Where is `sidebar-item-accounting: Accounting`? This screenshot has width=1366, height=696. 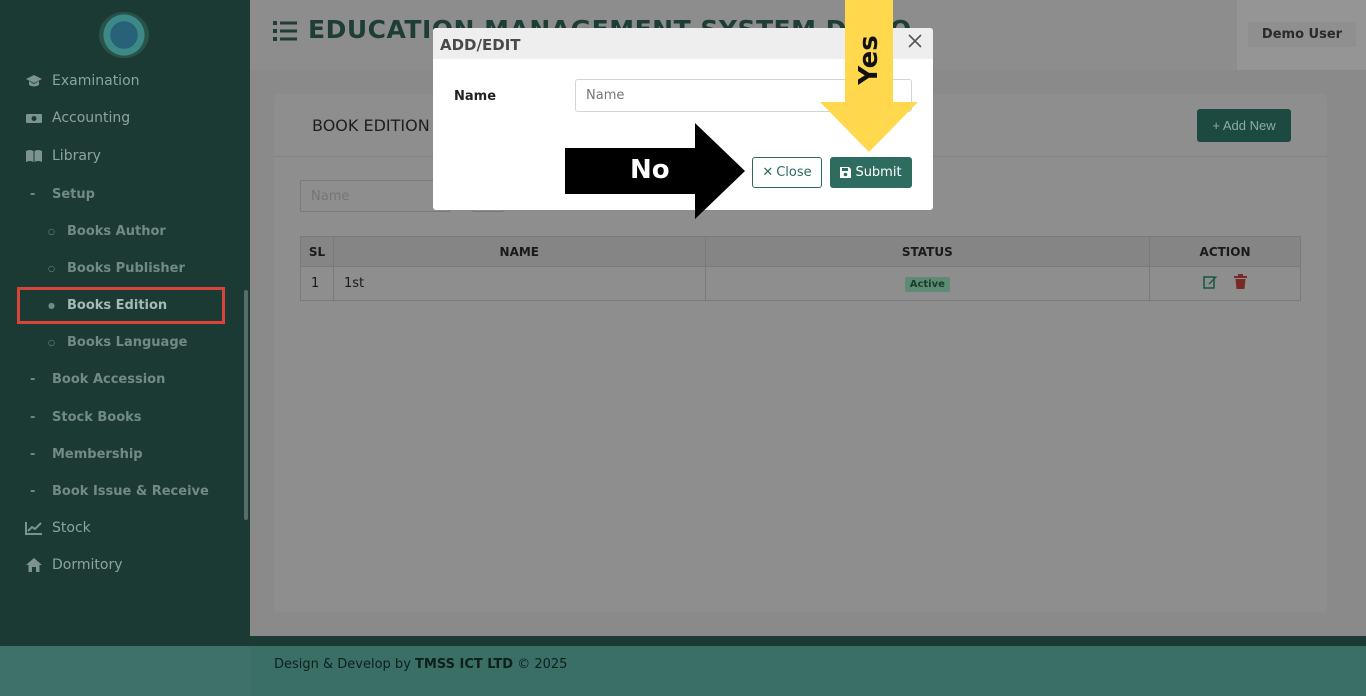
sidebar-item-accounting: Accounting is located at coordinates (77, 118).